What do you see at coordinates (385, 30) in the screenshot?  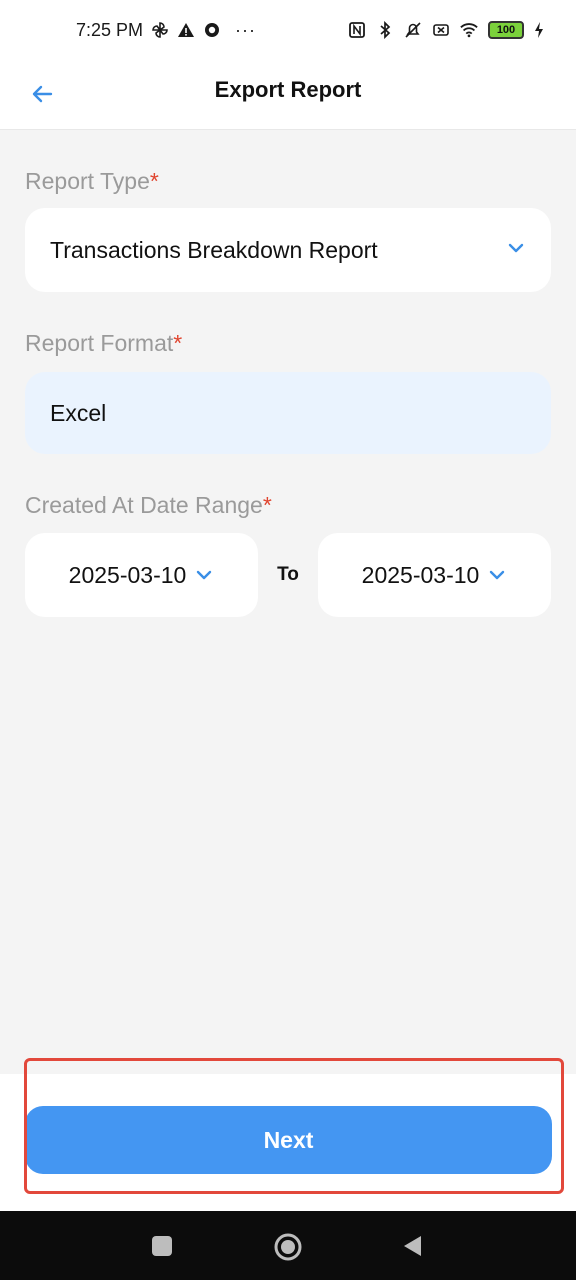 I see `bluetooth-icon` at bounding box center [385, 30].